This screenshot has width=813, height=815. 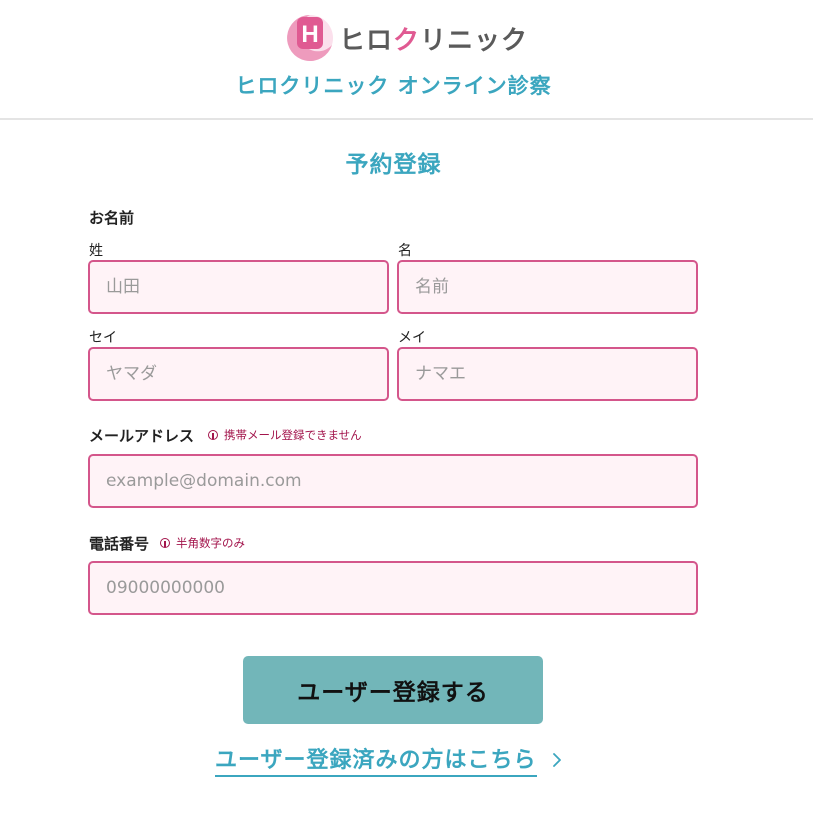 What do you see at coordinates (293, 435) in the screenshot?
I see `email-note-text: 携帯メール登録できません` at bounding box center [293, 435].